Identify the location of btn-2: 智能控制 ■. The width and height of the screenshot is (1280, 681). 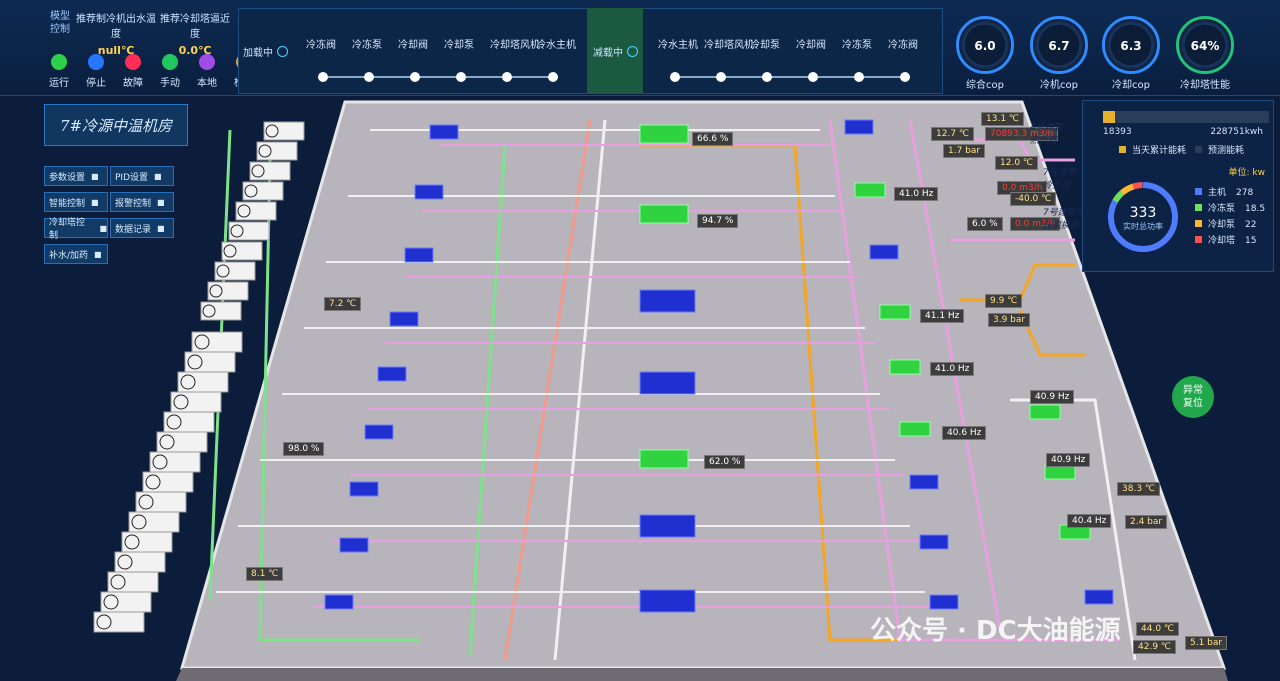
(76, 202).